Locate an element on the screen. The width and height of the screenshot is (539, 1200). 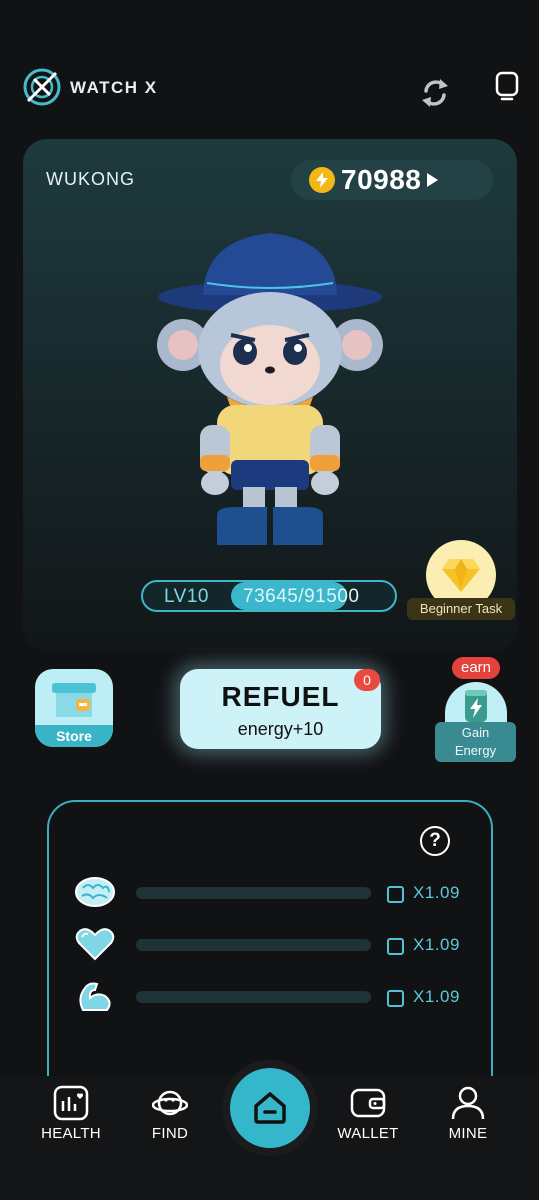
store-label: Store is located at coordinates (74, 736).